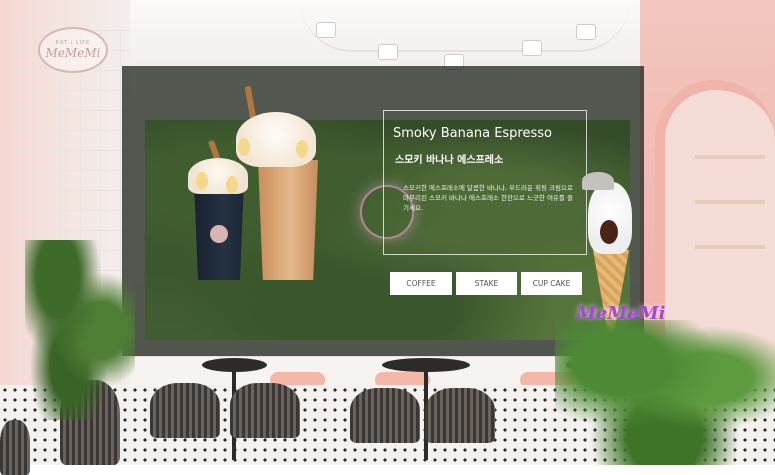 This screenshot has width=775, height=475. What do you see at coordinates (73, 53) in the screenshot?
I see `logo-name: MeMeMi` at bounding box center [73, 53].